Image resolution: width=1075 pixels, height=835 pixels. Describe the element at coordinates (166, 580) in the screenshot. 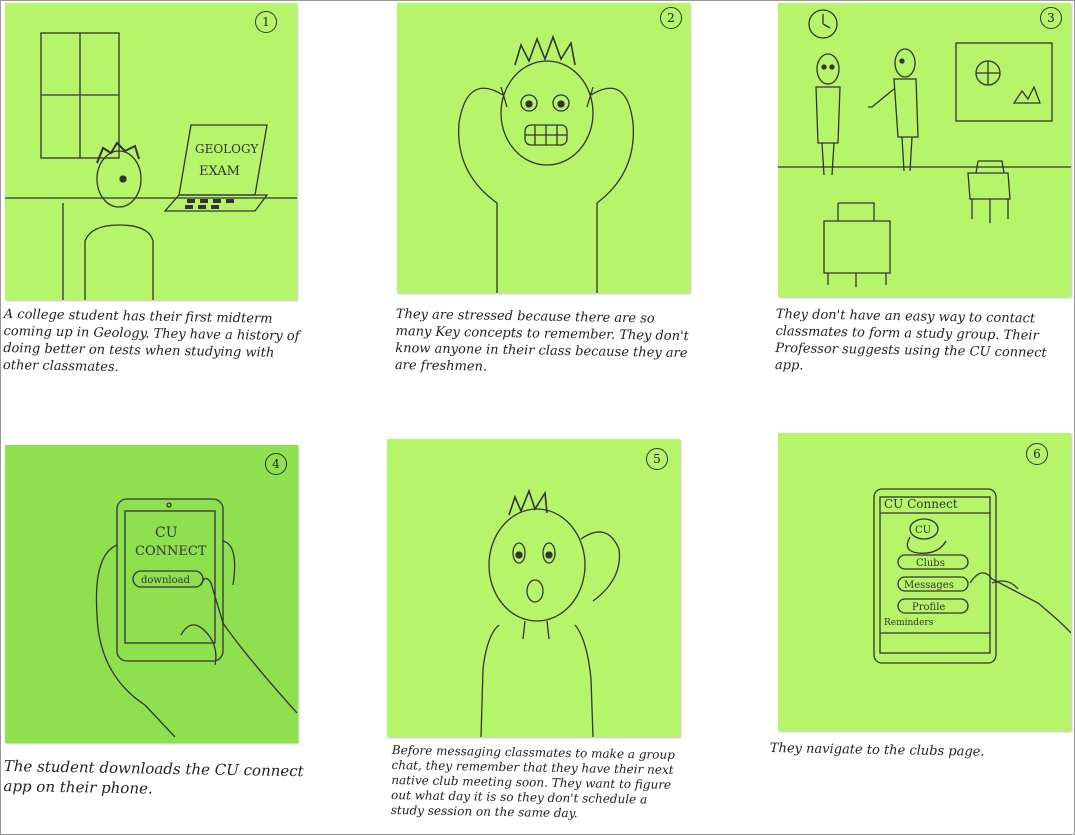

I see `svg-text: download` at that location.